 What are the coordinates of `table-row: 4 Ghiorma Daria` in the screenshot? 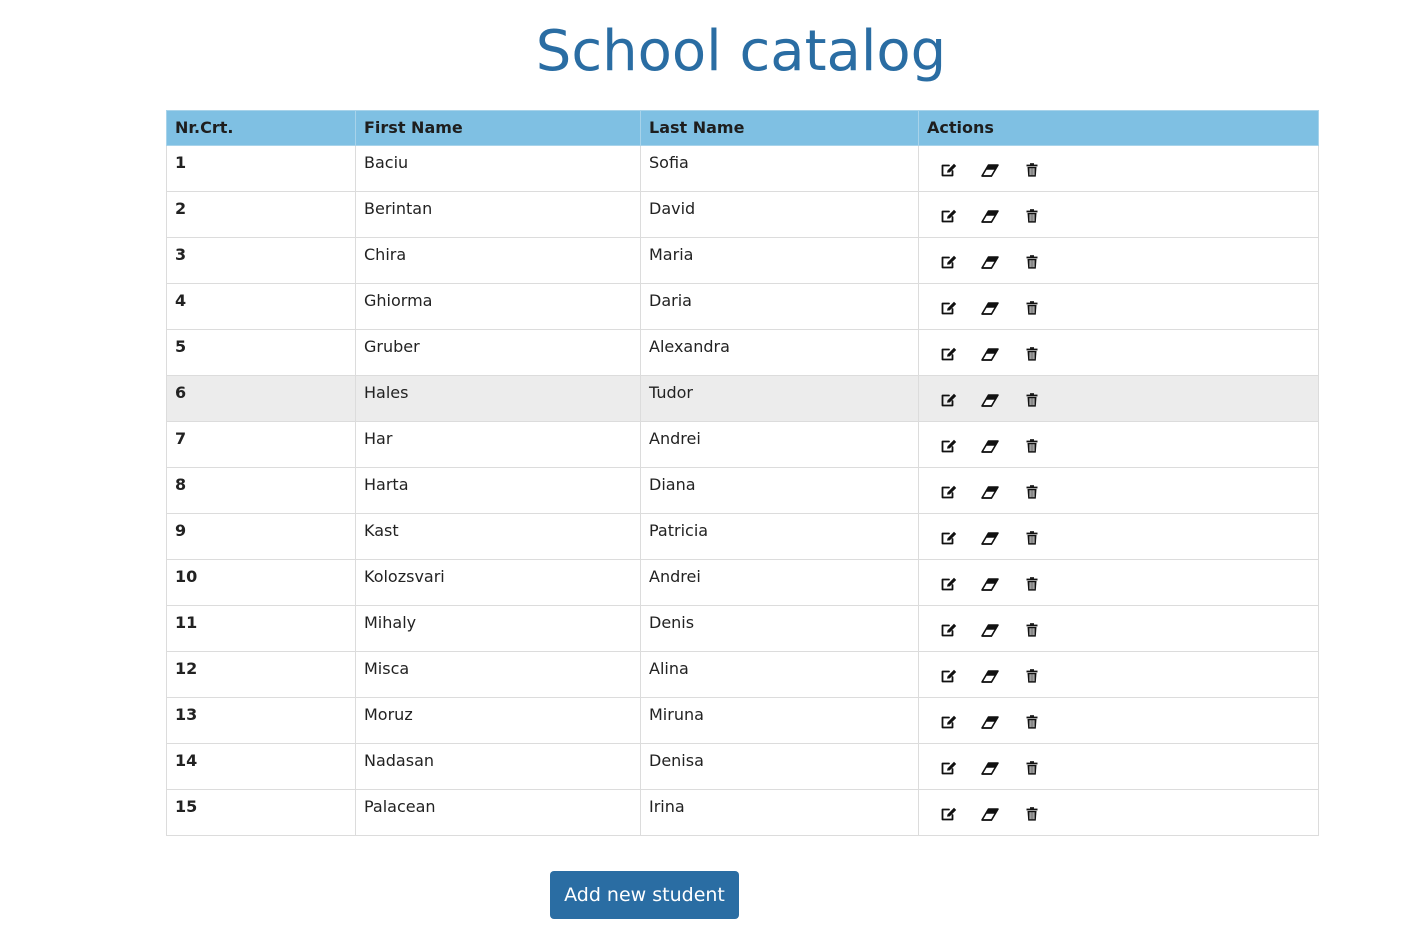 It's located at (742, 306).